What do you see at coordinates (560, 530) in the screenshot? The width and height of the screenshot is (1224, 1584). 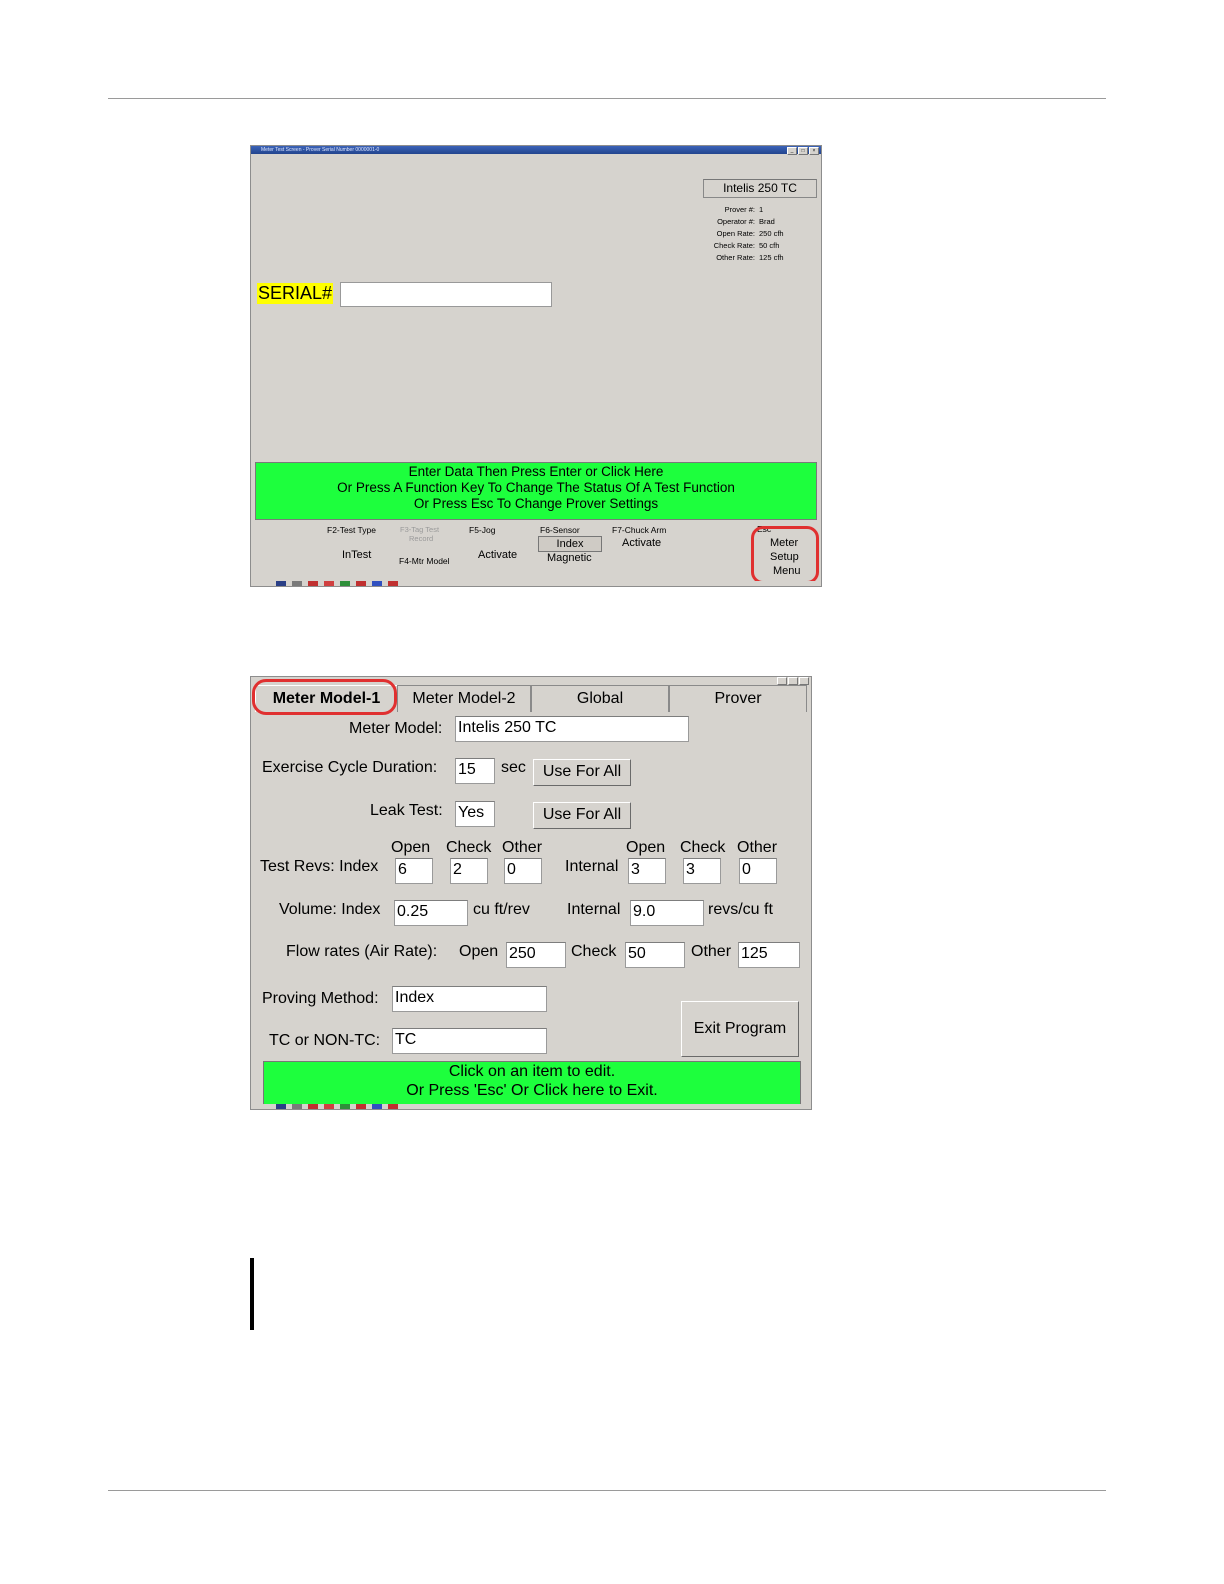 I see `f6-label: F6-Sensor` at bounding box center [560, 530].